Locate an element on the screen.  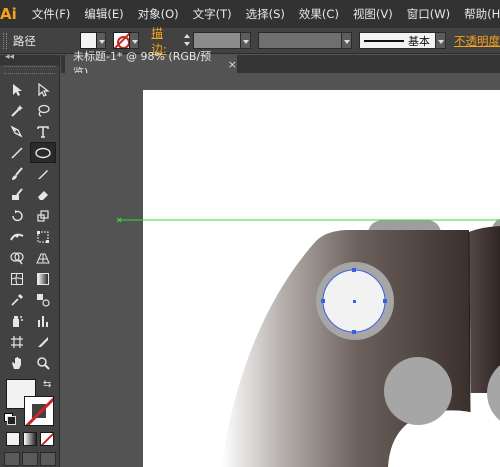
tools-panel: ◂◂ ⇆ is located at coordinates (30, 259).